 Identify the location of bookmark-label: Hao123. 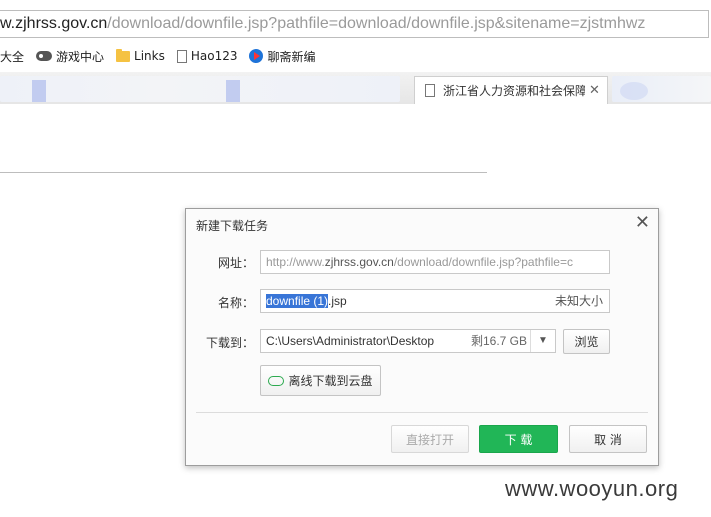
(214, 56).